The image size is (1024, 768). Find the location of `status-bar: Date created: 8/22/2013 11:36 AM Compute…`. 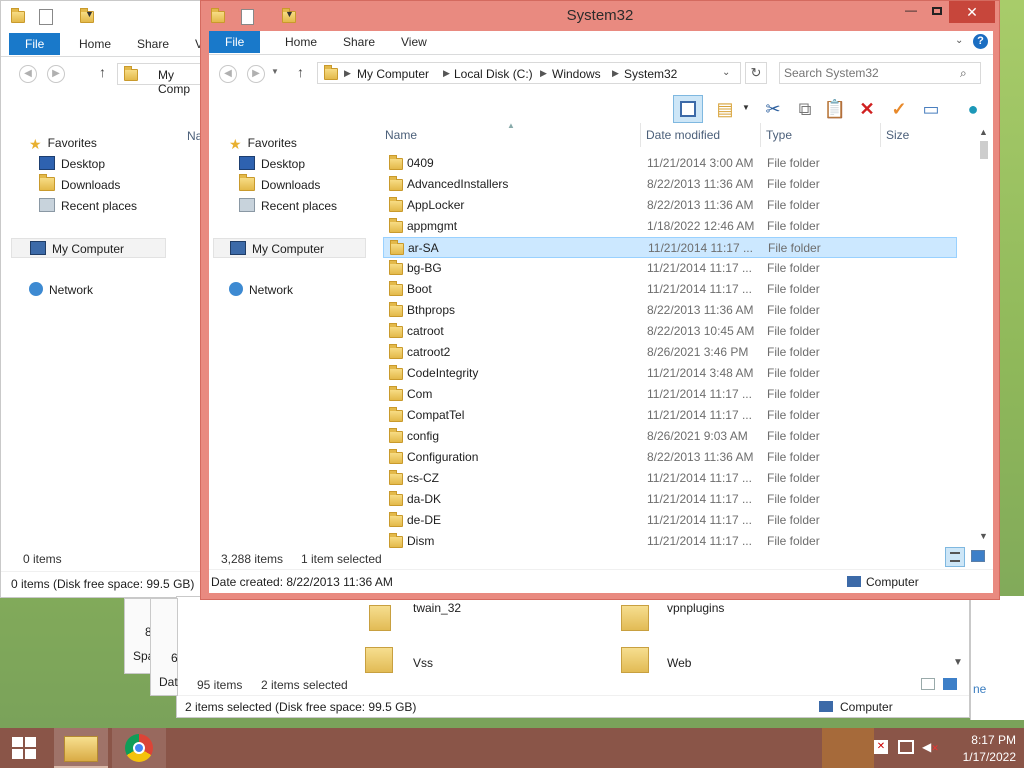

status-bar: Date created: 8/22/2013 11:36 AM Compute… is located at coordinates (601, 581).